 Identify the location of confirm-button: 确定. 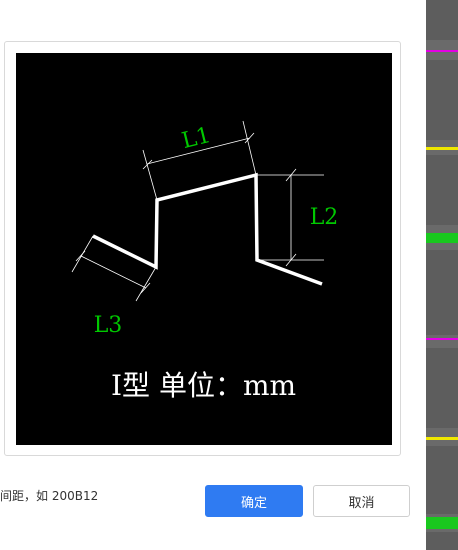
(254, 501).